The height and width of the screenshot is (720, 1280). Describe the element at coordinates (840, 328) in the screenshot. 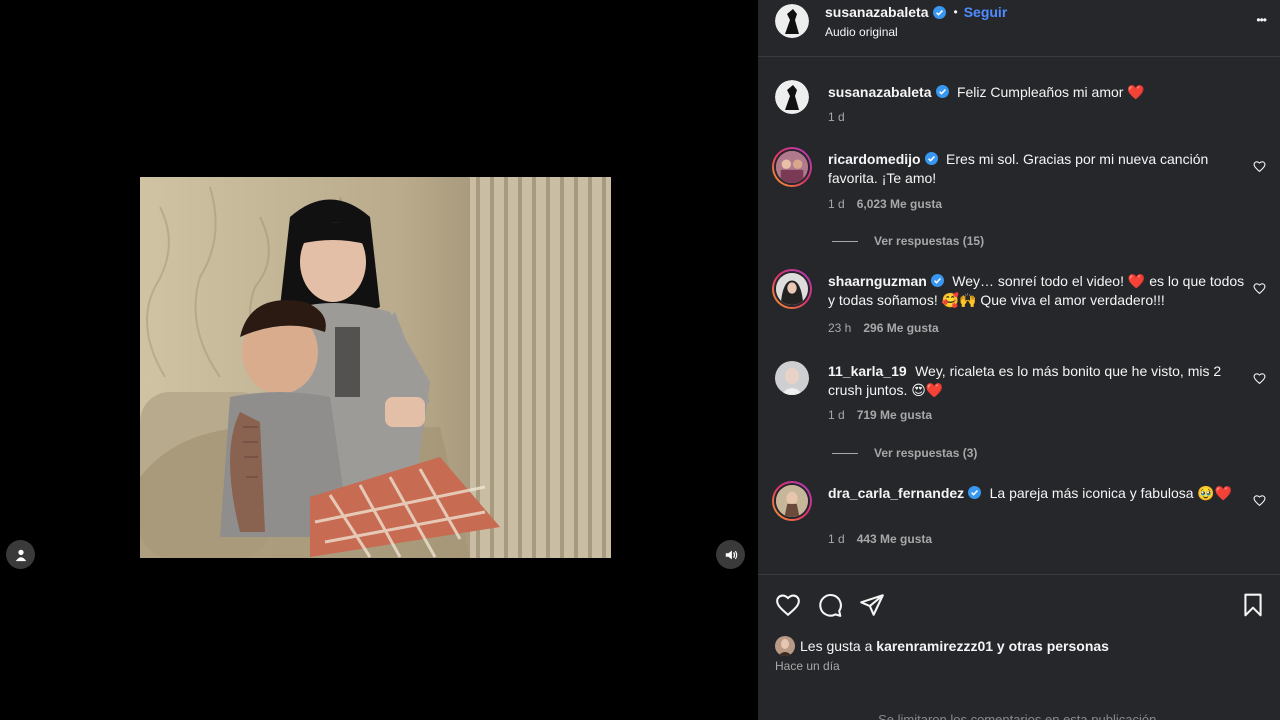

I see `comment-time: 23 h` at that location.